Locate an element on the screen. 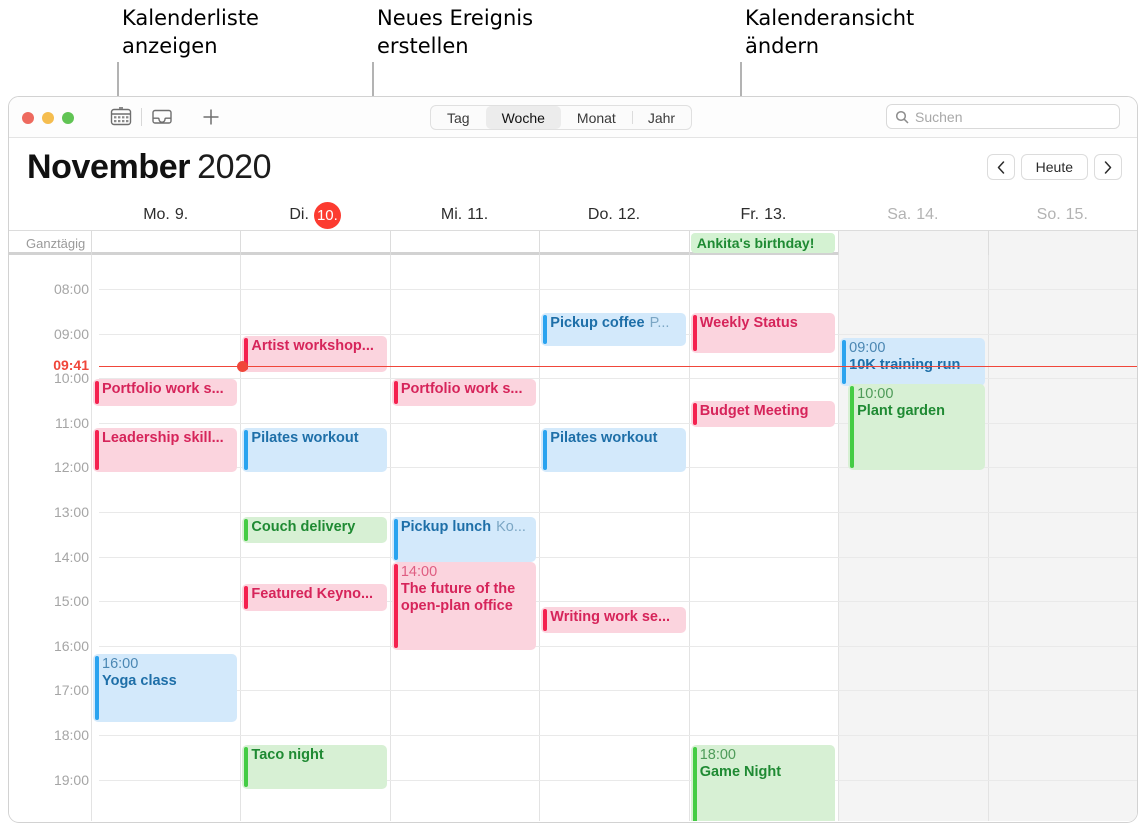 This screenshot has width=1146, height=827. event-title: Weekly Status is located at coordinates (748, 323).